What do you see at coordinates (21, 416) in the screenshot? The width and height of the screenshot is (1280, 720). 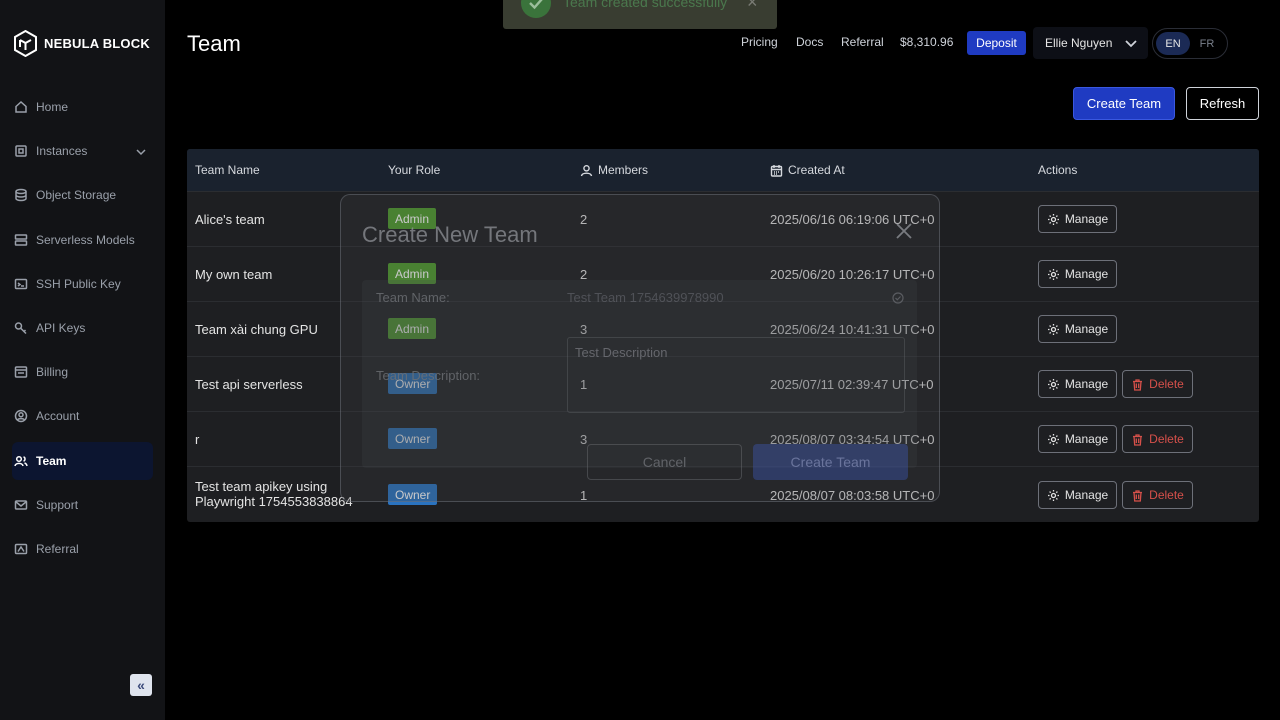 I see `account-icon` at bounding box center [21, 416].